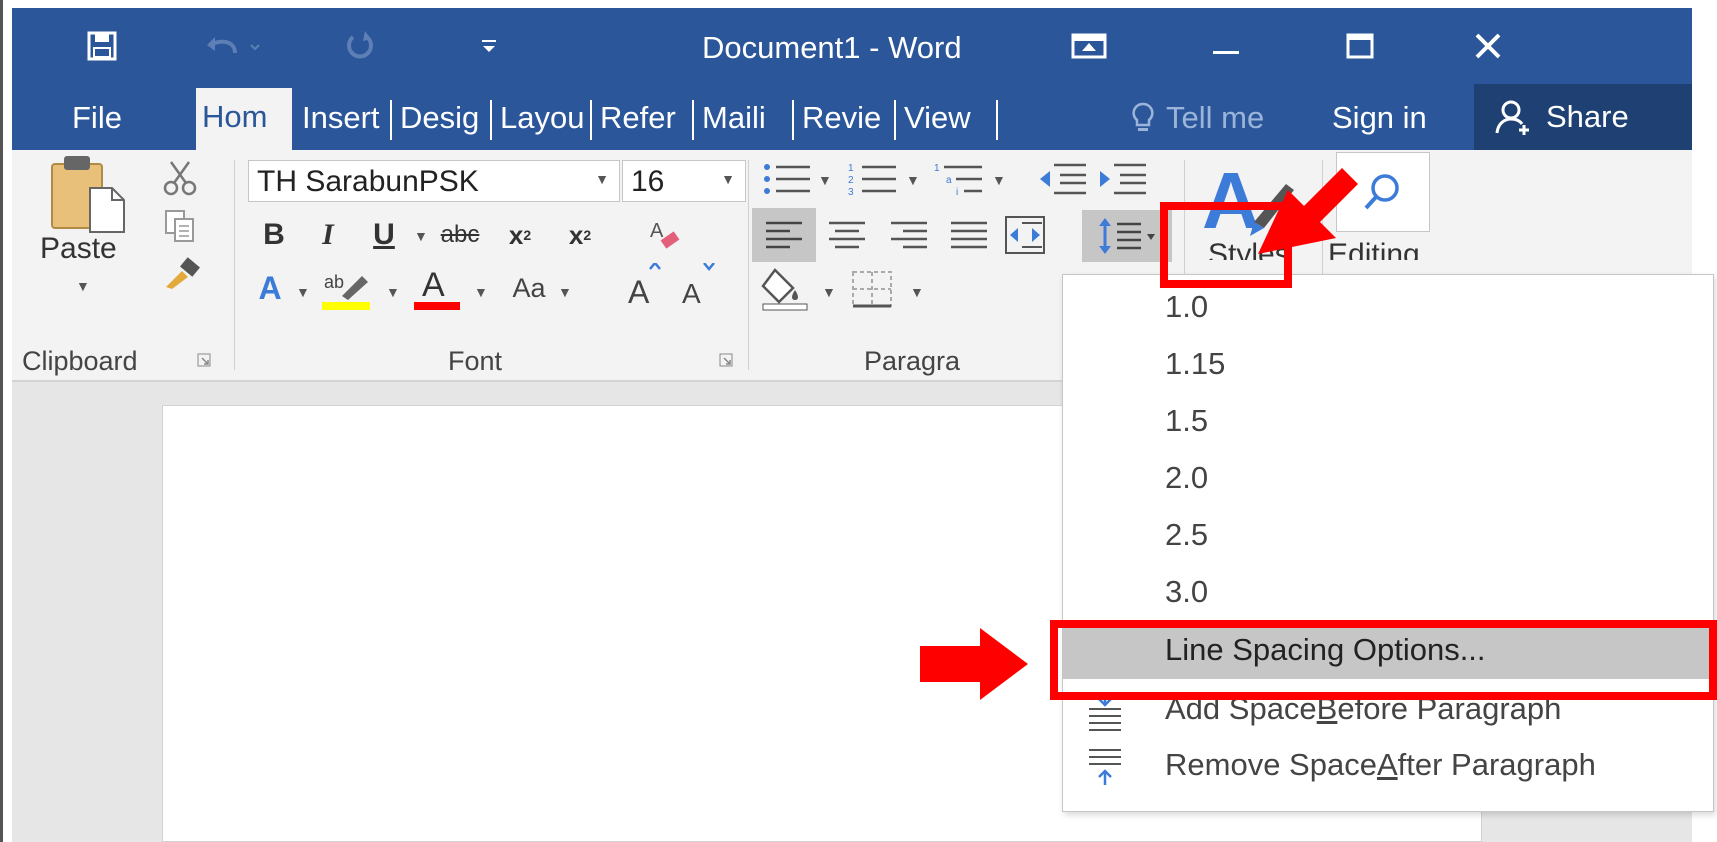 The height and width of the screenshot is (842, 1717). What do you see at coordinates (328, 235) in the screenshot?
I see `italic-icon: I` at bounding box center [328, 235].